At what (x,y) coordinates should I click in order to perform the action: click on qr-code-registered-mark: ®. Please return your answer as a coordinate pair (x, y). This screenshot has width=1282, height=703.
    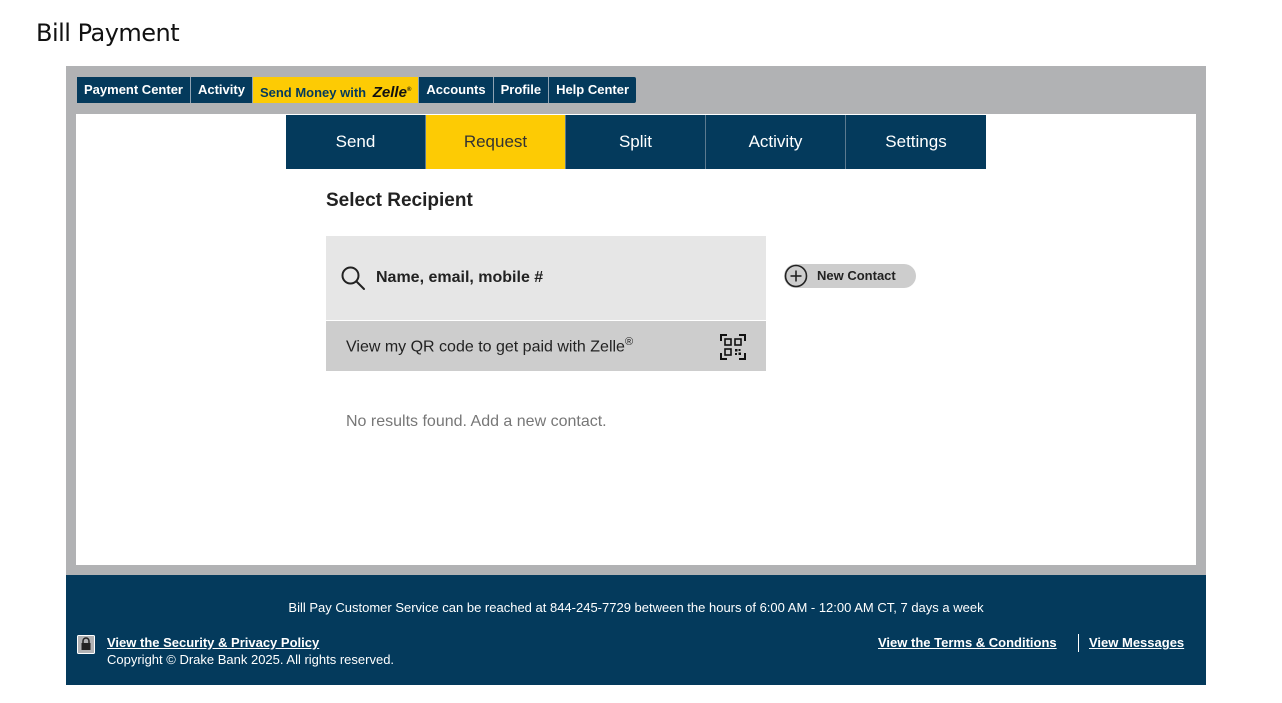
    Looking at the image, I should click on (629, 342).